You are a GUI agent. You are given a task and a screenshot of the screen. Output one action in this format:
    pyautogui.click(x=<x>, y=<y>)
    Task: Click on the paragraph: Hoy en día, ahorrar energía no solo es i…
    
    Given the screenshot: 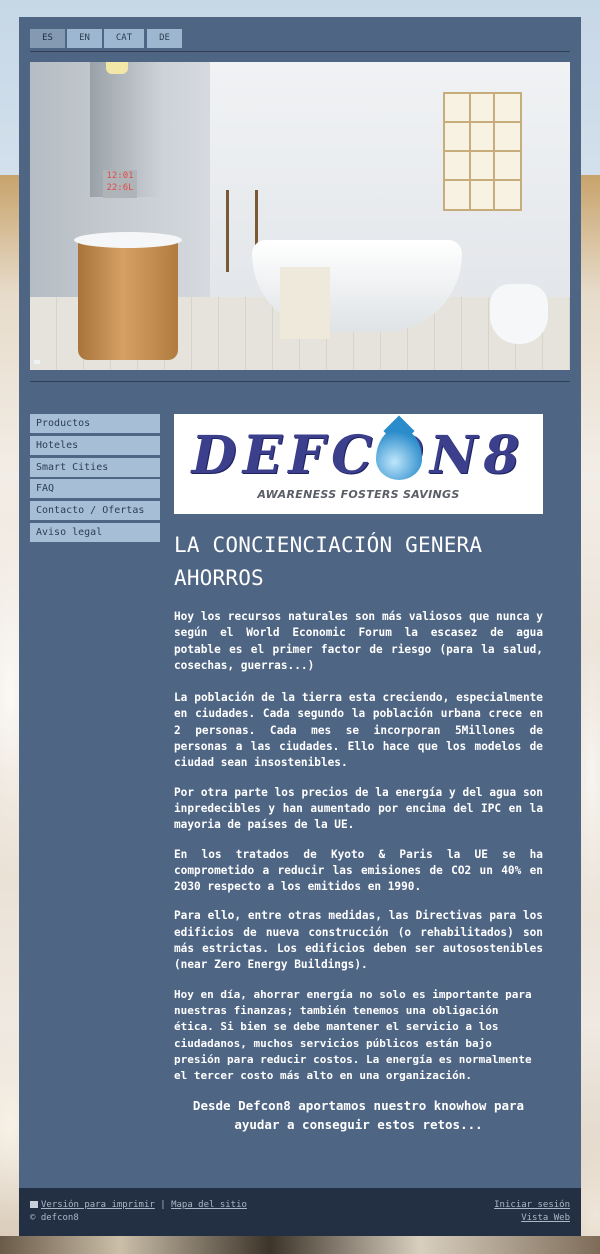 What is the action you would take?
    pyautogui.click(x=353, y=1035)
    